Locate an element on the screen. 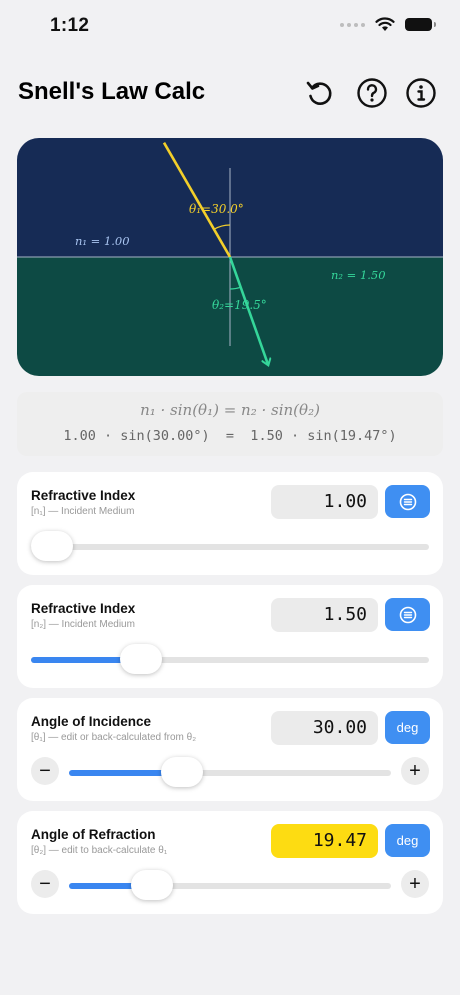 Image resolution: width=460 pixels, height=995 pixels. battery-icon is located at coordinates (420, 24).